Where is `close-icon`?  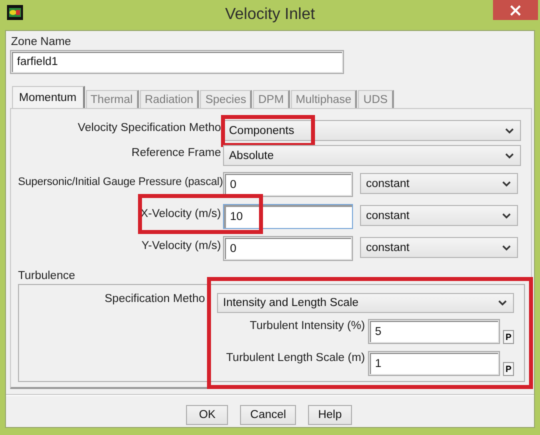 close-icon is located at coordinates (515, 10).